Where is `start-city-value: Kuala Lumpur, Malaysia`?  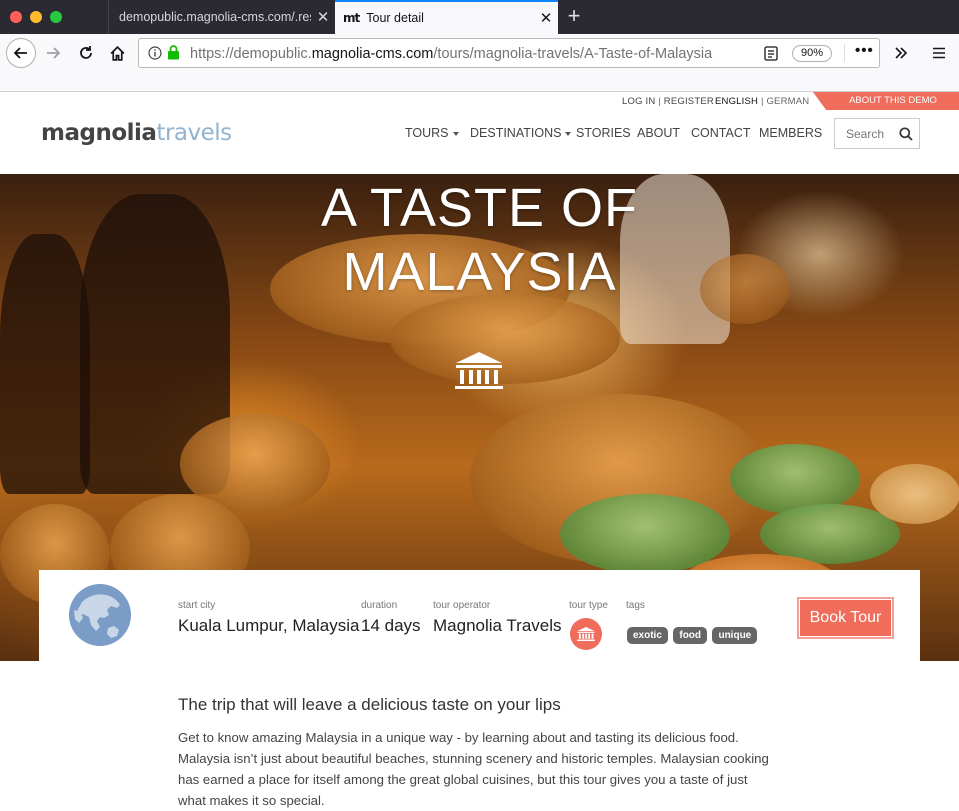
start-city-value: Kuala Lumpur, Malaysia is located at coordinates (269, 625).